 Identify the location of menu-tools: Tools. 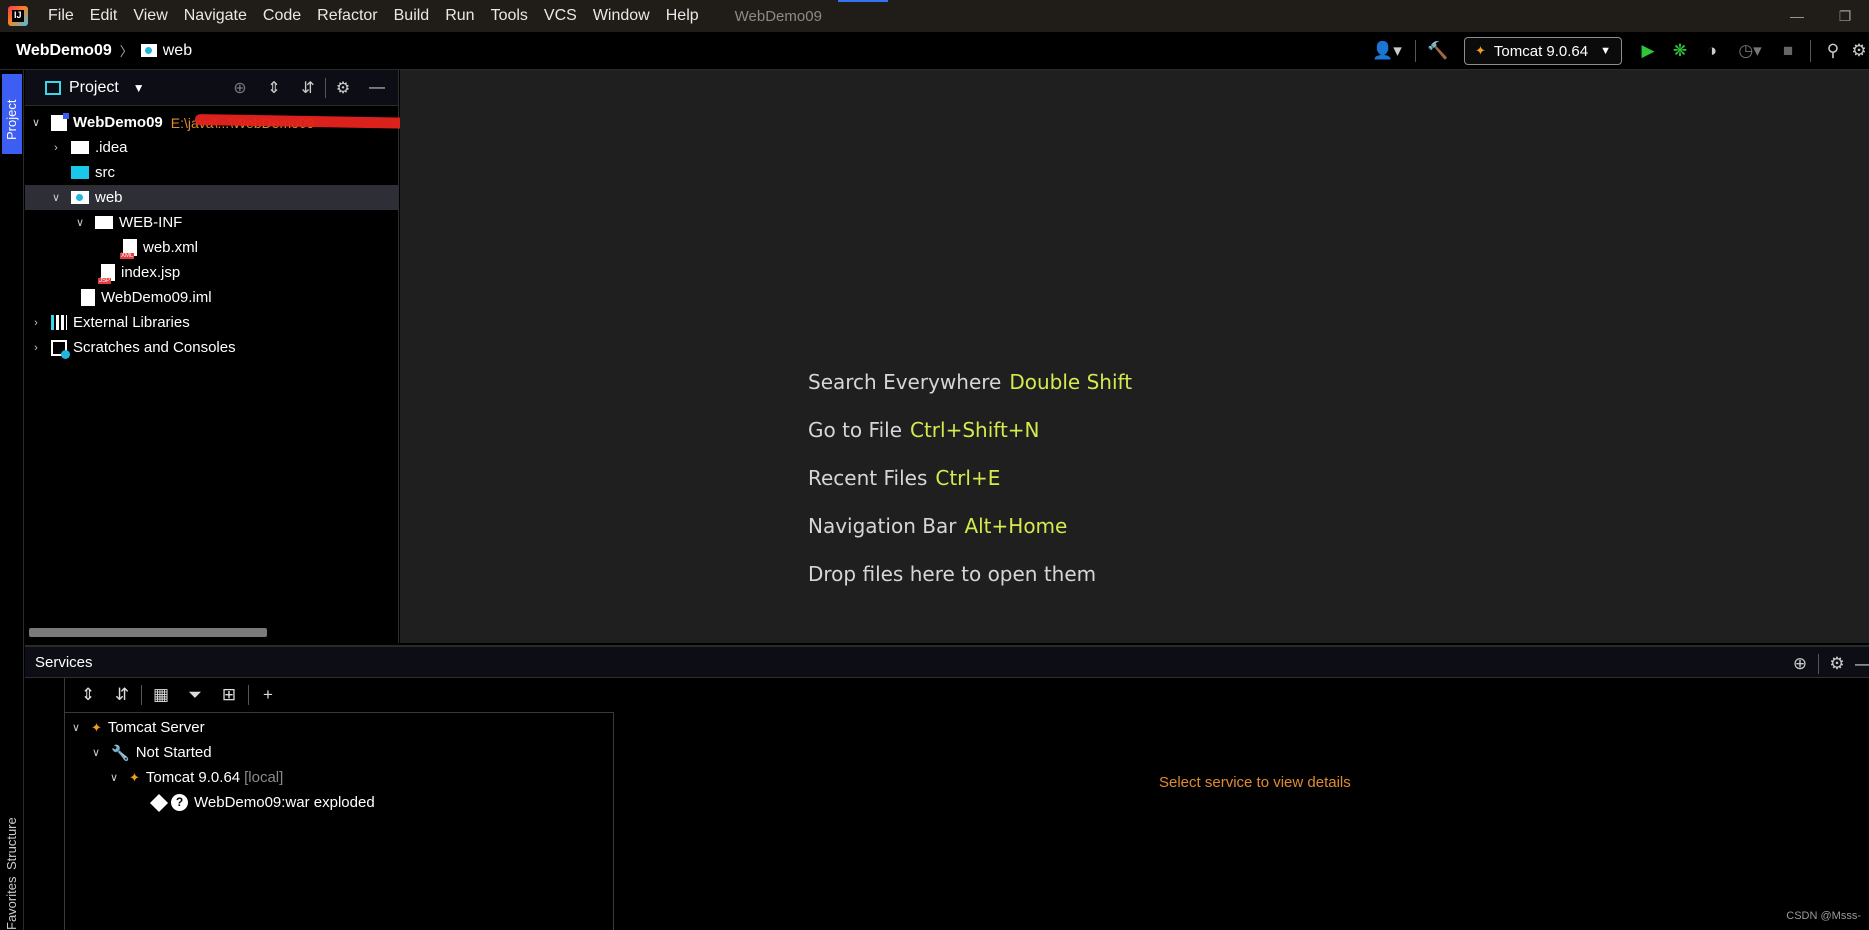
(509, 16).